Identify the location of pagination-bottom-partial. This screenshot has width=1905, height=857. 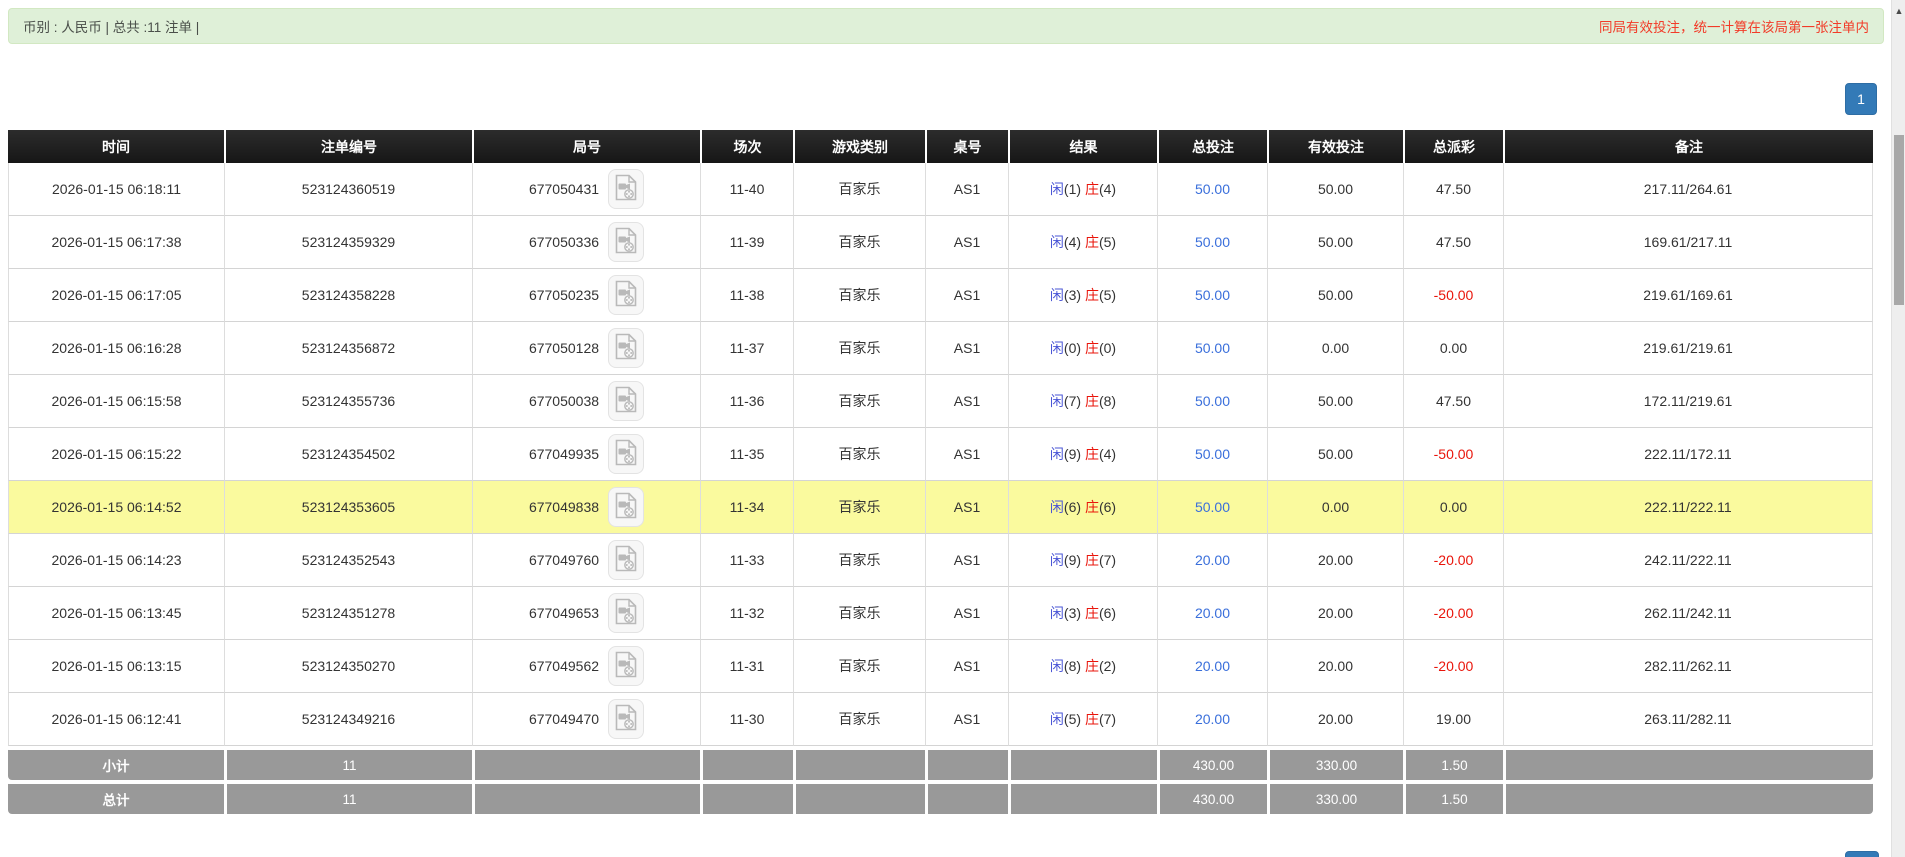
(1862, 854).